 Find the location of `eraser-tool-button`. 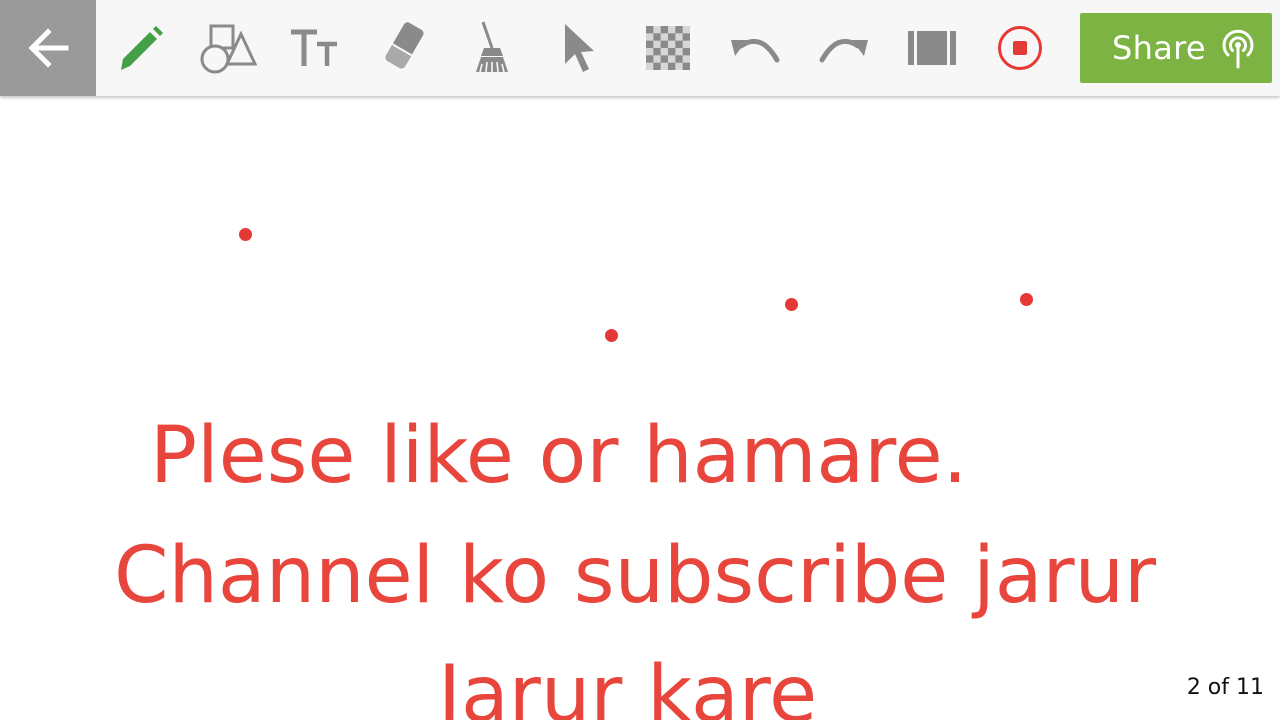

eraser-tool-button is located at coordinates (403, 48).